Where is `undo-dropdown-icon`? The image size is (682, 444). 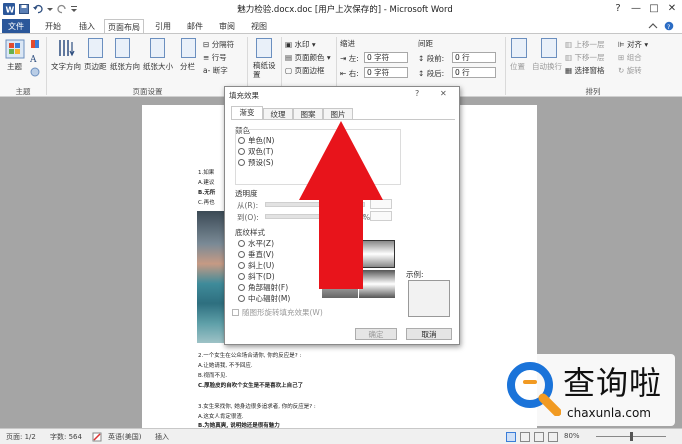
undo-dropdown-icon is located at coordinates (50, 9).